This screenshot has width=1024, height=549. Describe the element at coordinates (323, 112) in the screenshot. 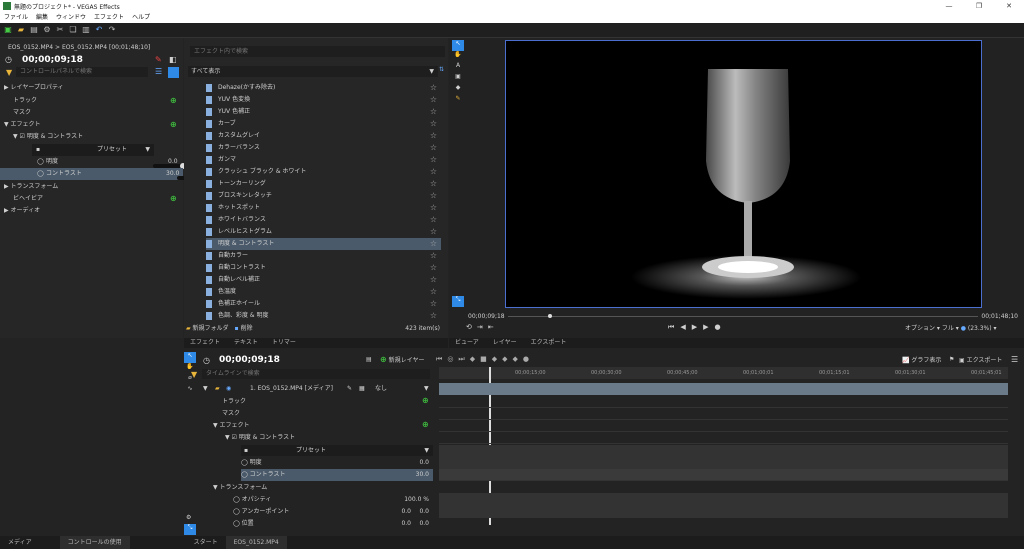

I see `effect-item: YUV 色補正 ☆` at that location.